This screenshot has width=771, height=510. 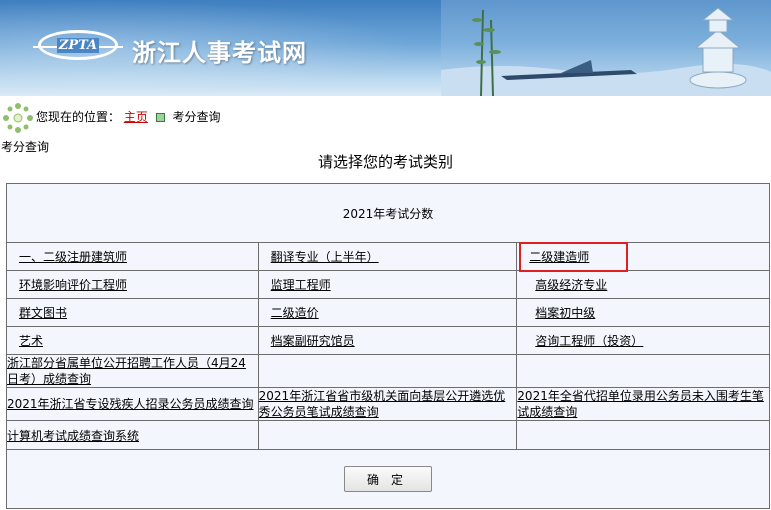 I want to click on exam-link: 档案副研究馆员, so click(x=388, y=340).